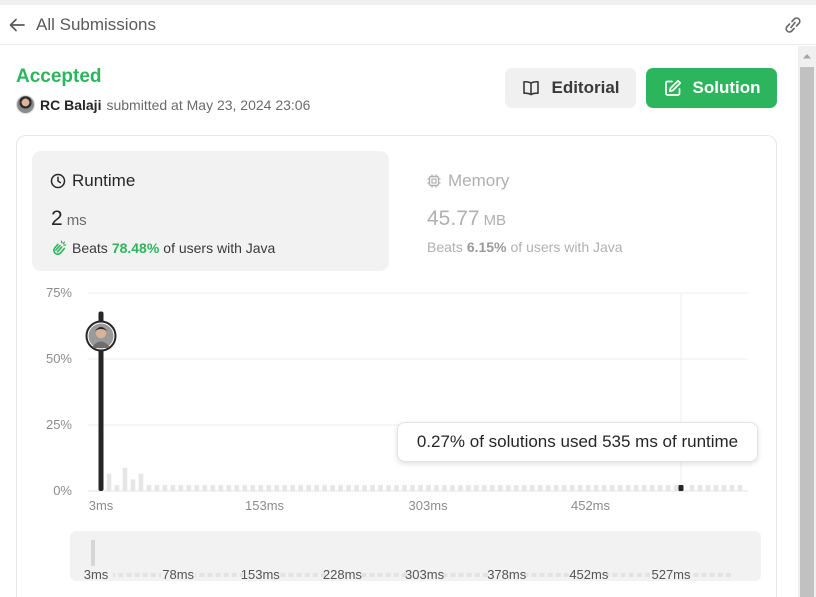  What do you see at coordinates (178, 574) in the screenshot?
I see `range-tick-label: 78ms` at bounding box center [178, 574].